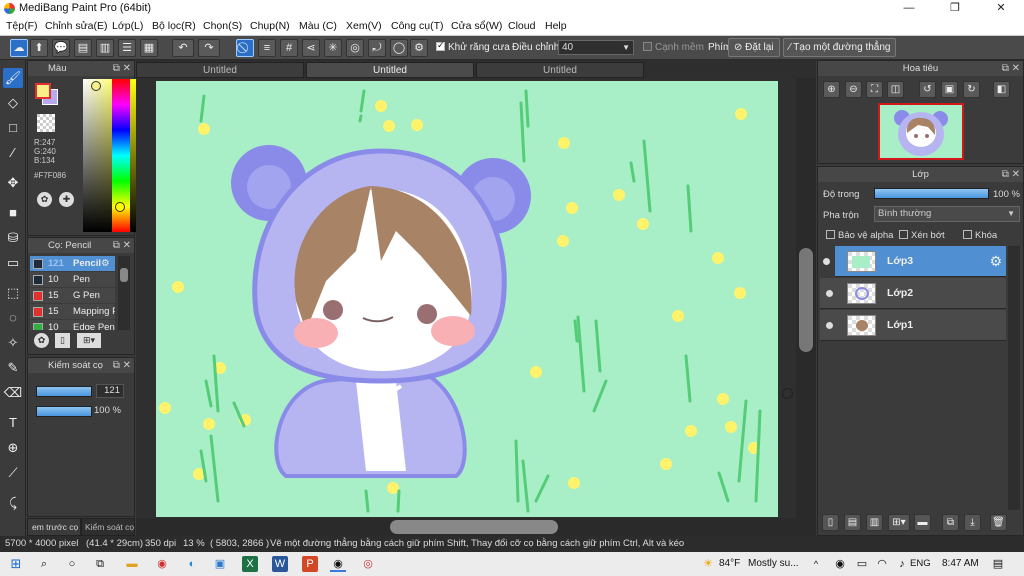  I want to click on clipping-checkbox: Xén bớt, so click(922, 235).